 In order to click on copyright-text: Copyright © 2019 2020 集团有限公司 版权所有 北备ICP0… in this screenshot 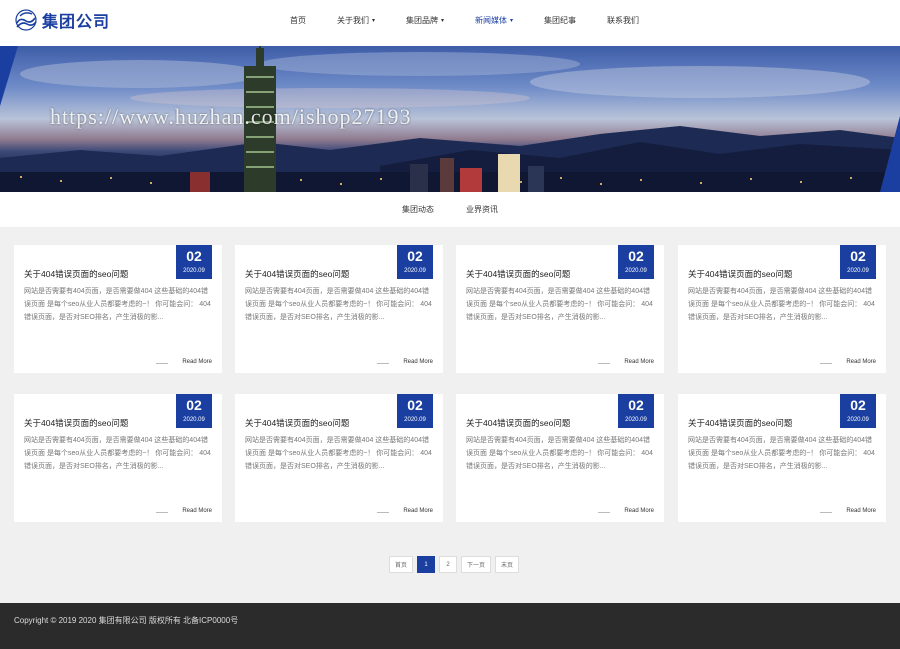, I will do `click(126, 620)`.